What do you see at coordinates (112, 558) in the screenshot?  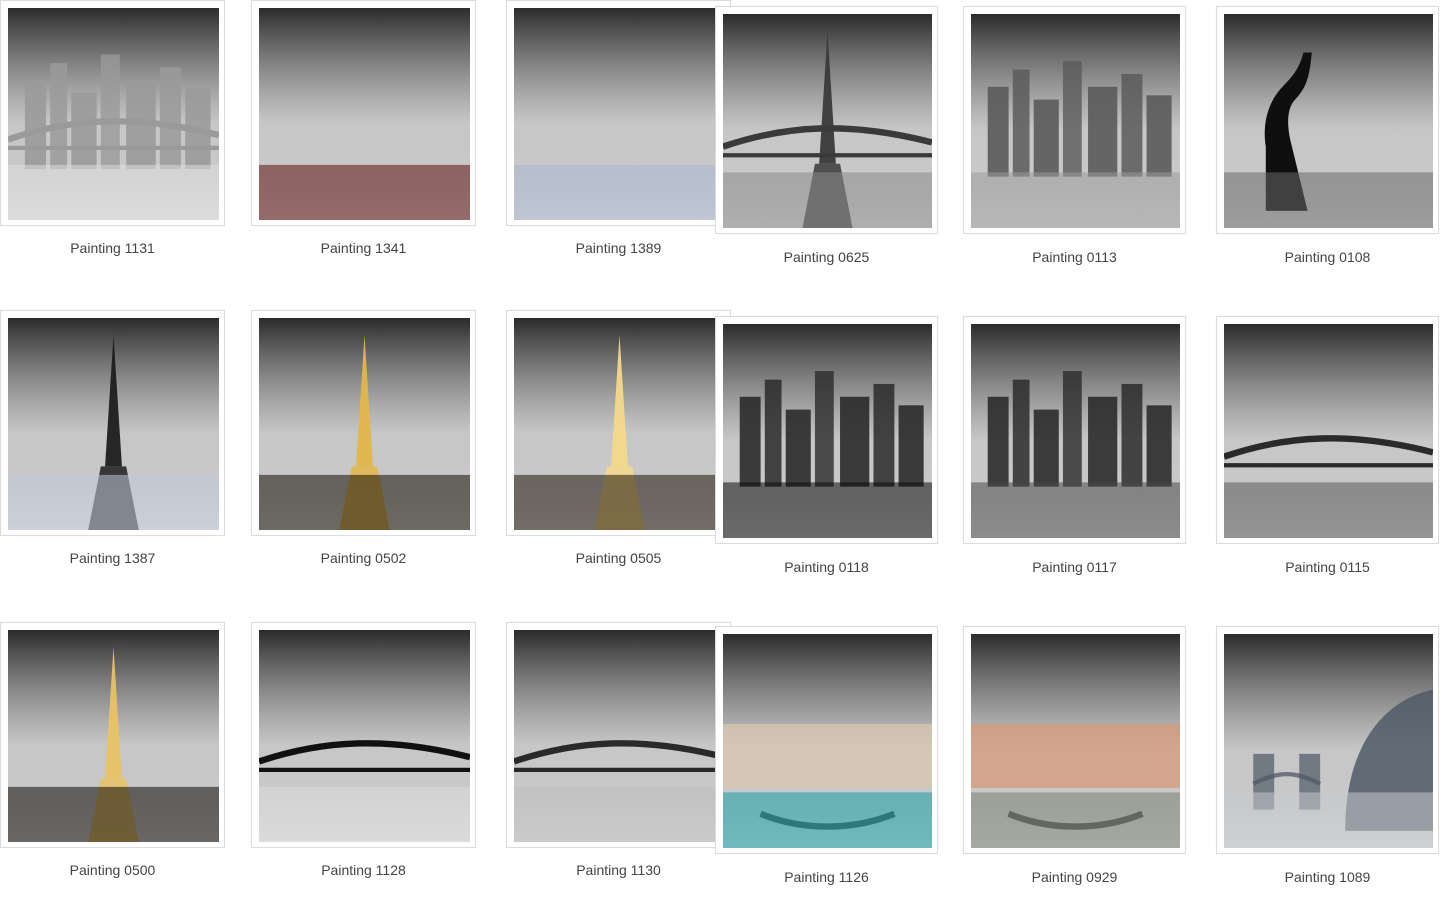 I see `painting-caption: Painting 1387` at bounding box center [112, 558].